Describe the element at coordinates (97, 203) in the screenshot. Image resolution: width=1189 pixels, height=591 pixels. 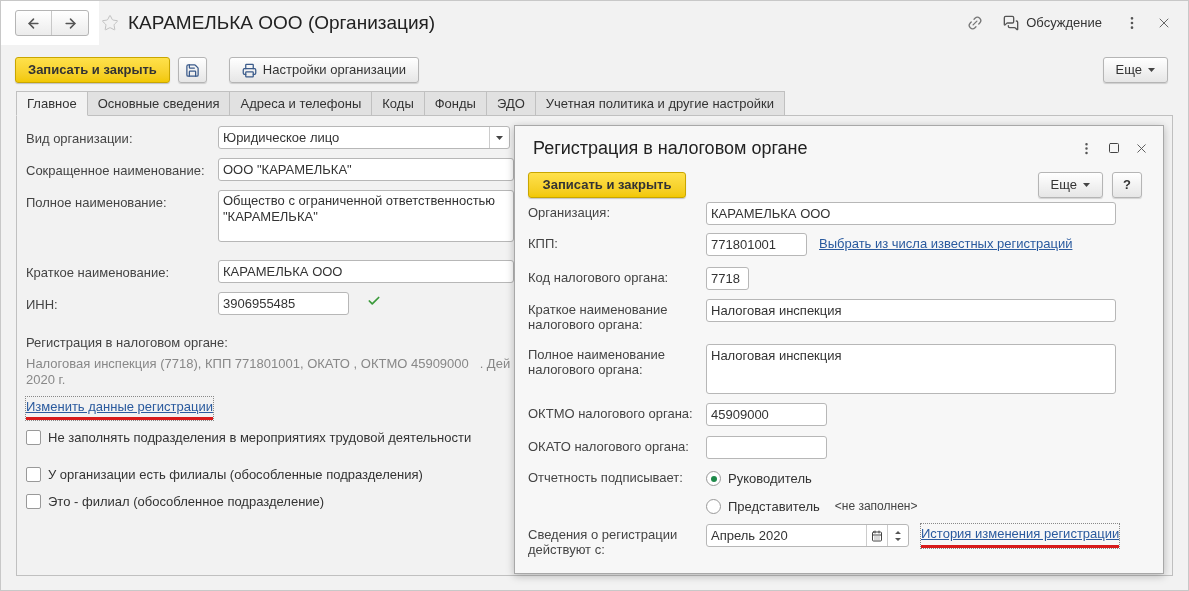
I see `field-label: Полное наименование:` at that location.